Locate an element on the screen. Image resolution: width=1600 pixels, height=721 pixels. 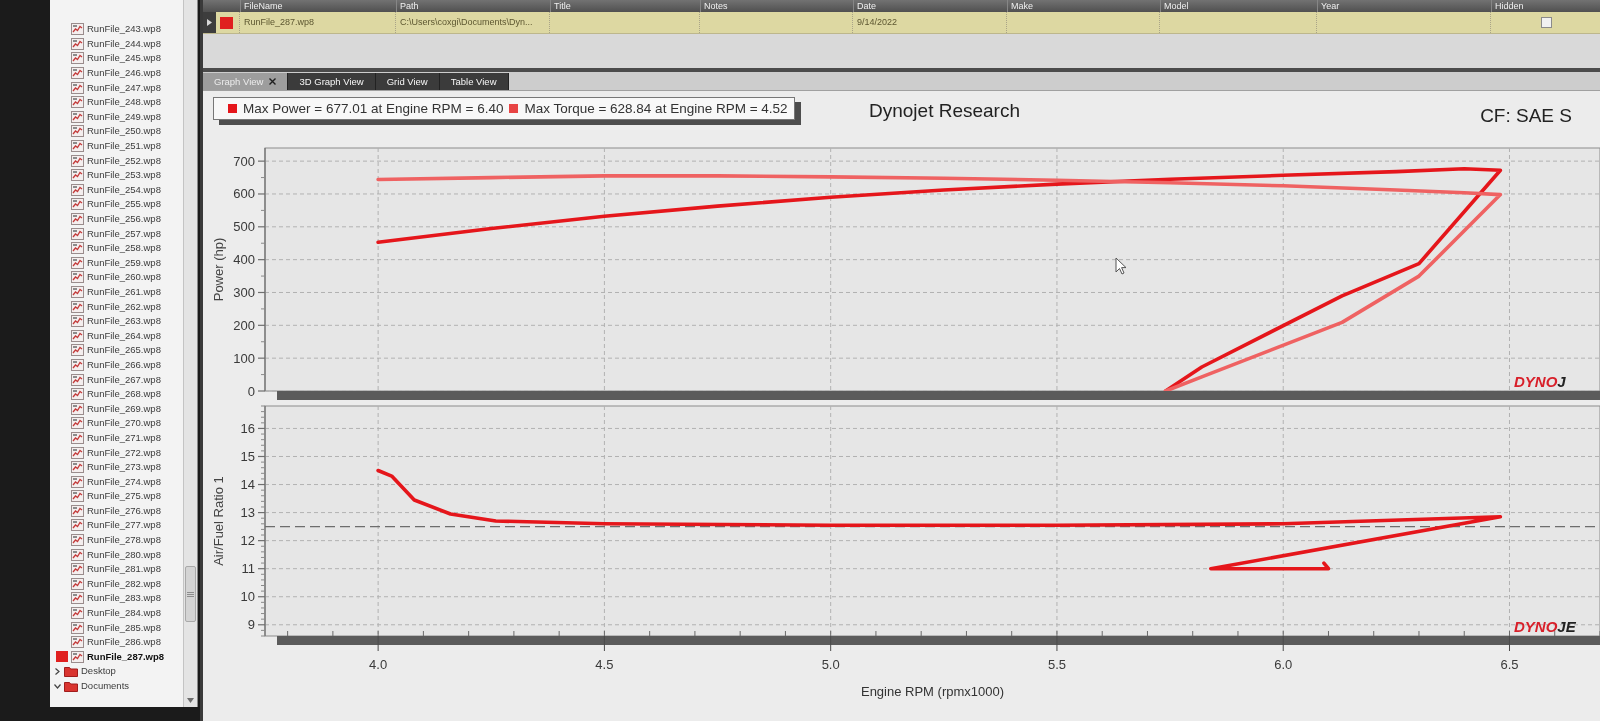
tab: Grid View is located at coordinates (407, 81).